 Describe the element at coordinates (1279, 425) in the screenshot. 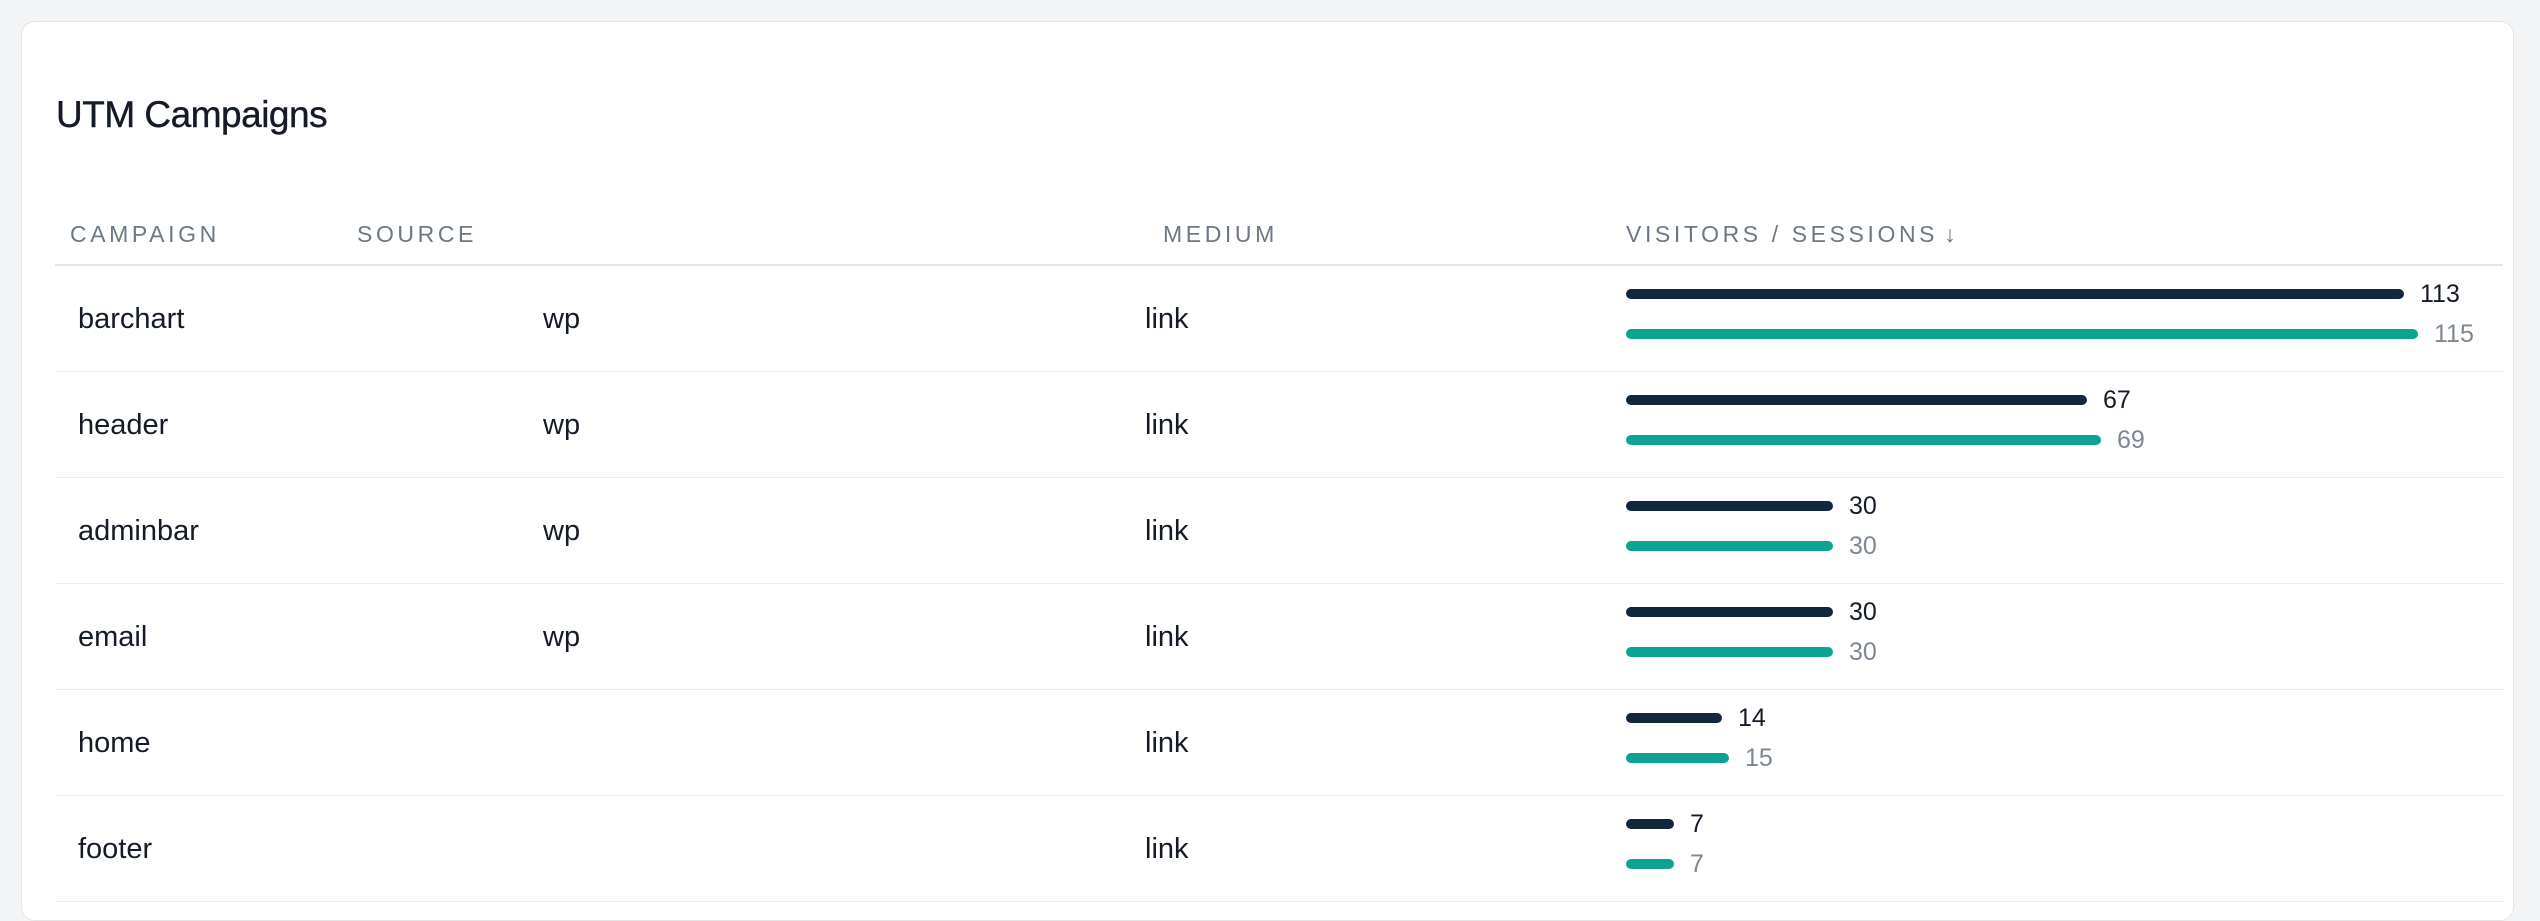

I see `table-row: header wp link 67 69` at that location.